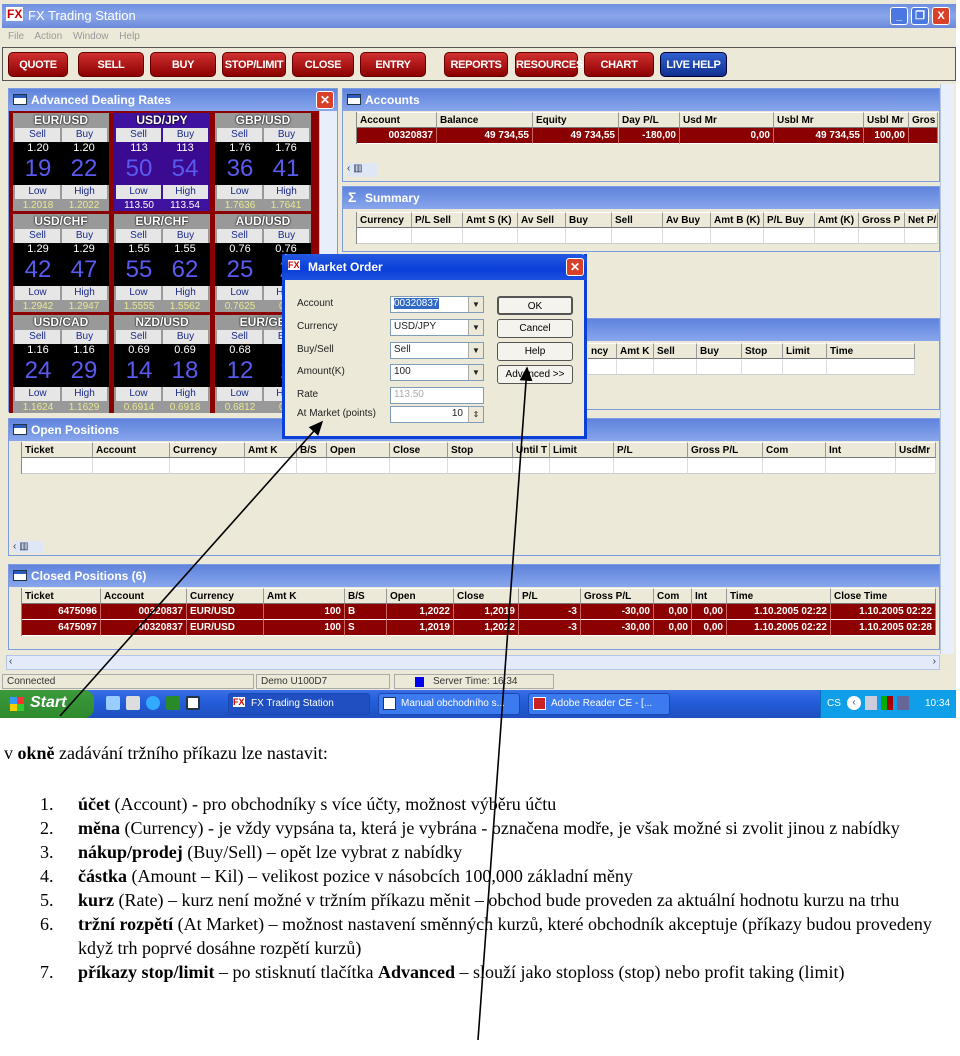  I want to click on arrow-to-at-market, so click(191, 568).